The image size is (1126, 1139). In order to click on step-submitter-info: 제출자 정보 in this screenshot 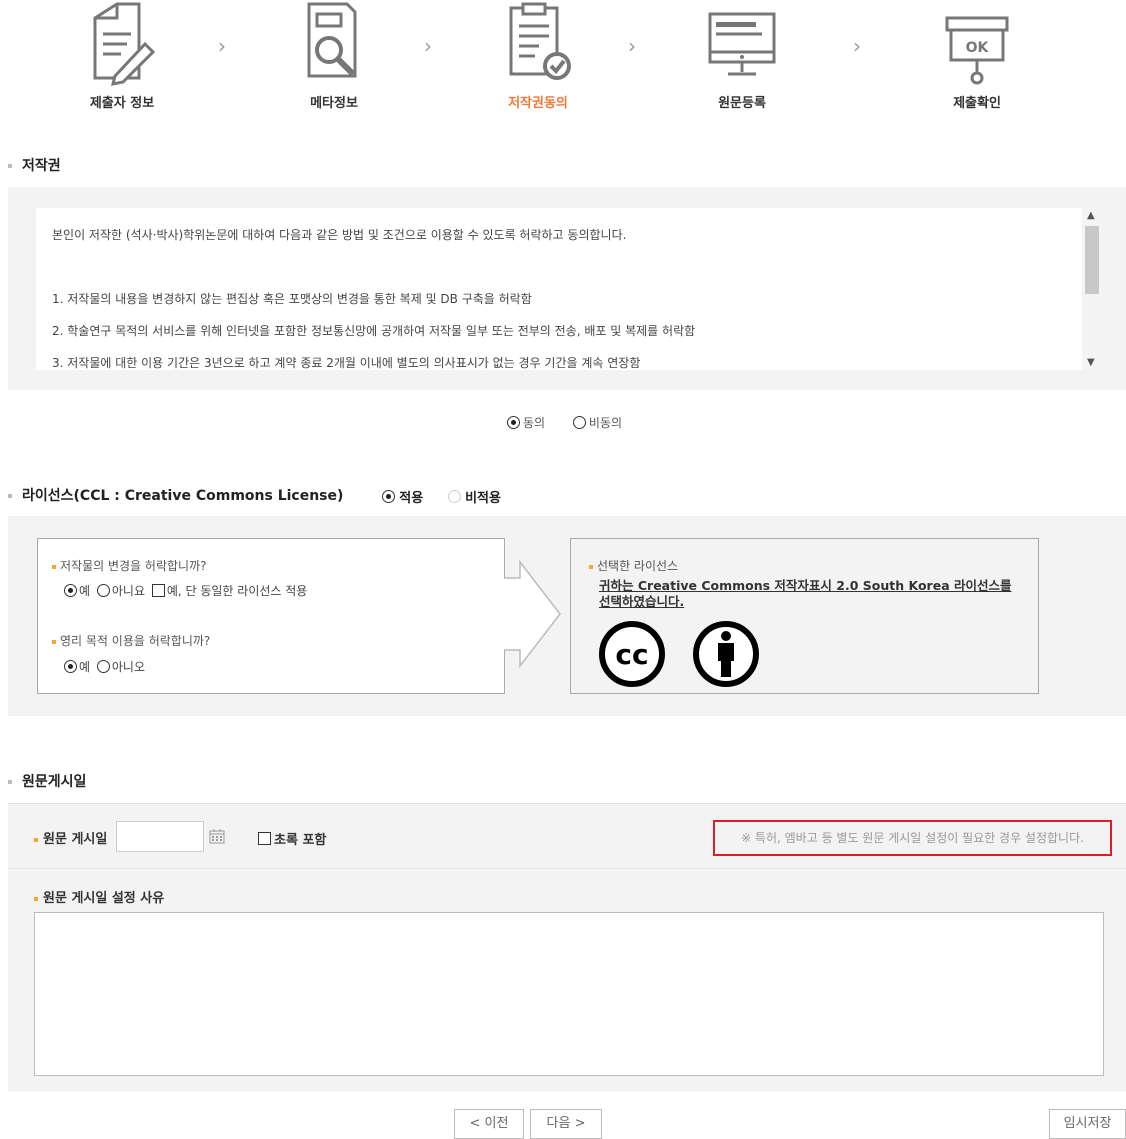, I will do `click(122, 55)`.